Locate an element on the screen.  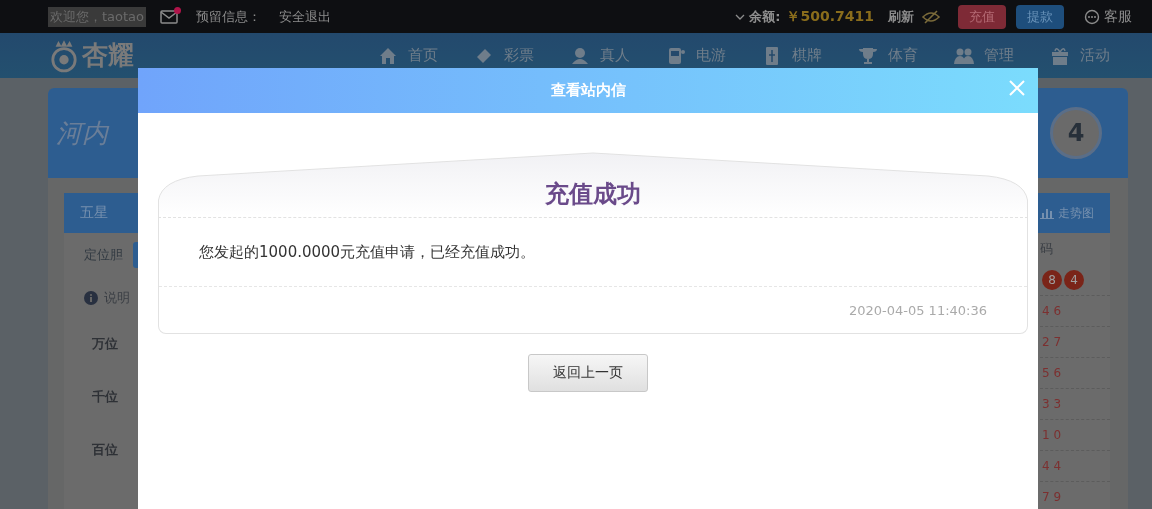
dialog-title: 查看站内信 is located at coordinates (588, 90).